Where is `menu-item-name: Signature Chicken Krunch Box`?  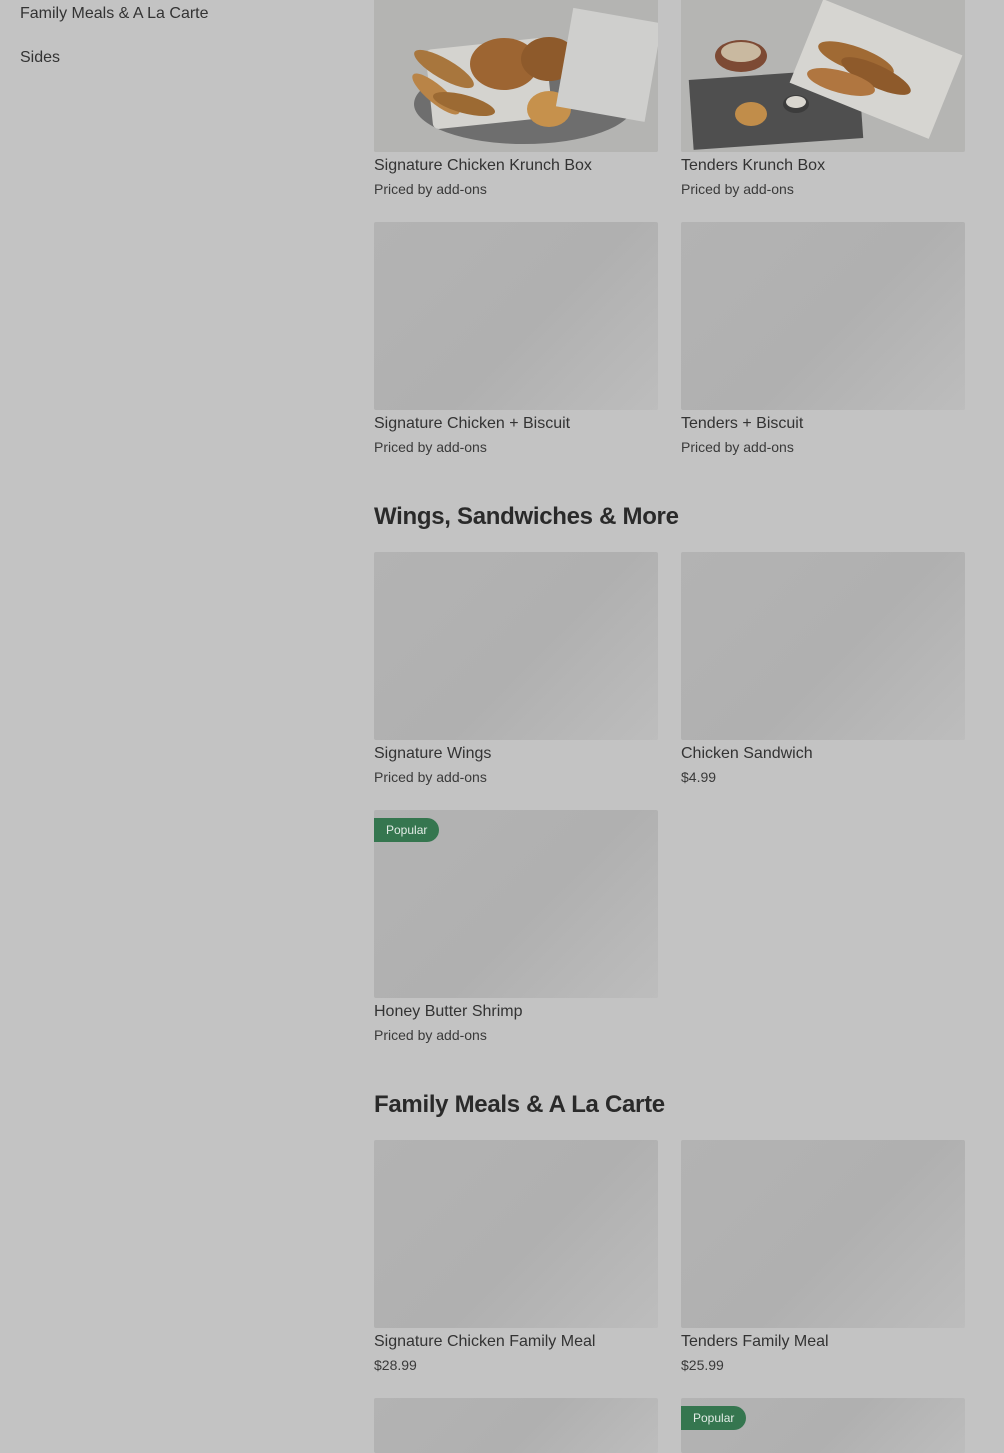 menu-item-name: Signature Chicken Krunch Box is located at coordinates (483, 165).